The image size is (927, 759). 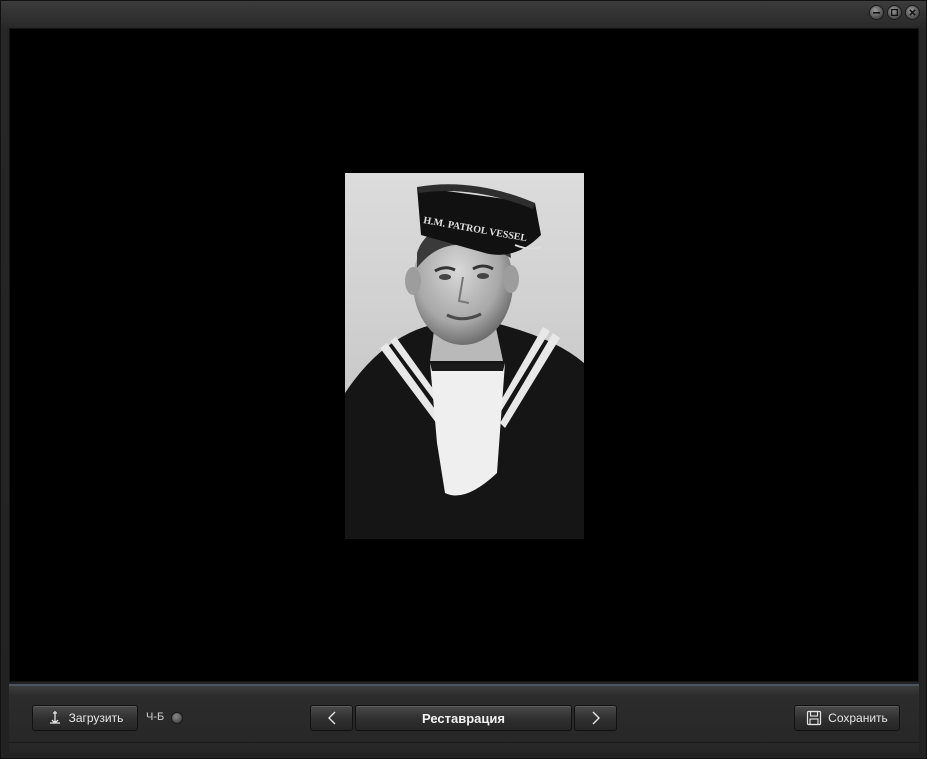 I want to click on floppy-disk-icon, so click(x=814, y=718).